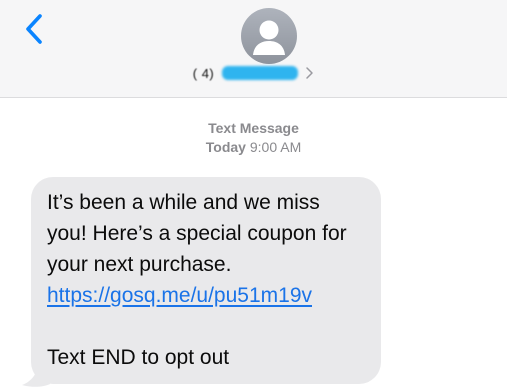 The height and width of the screenshot is (388, 507). Describe the element at coordinates (260, 73) in the screenshot. I see `redacted-contact-number` at that location.